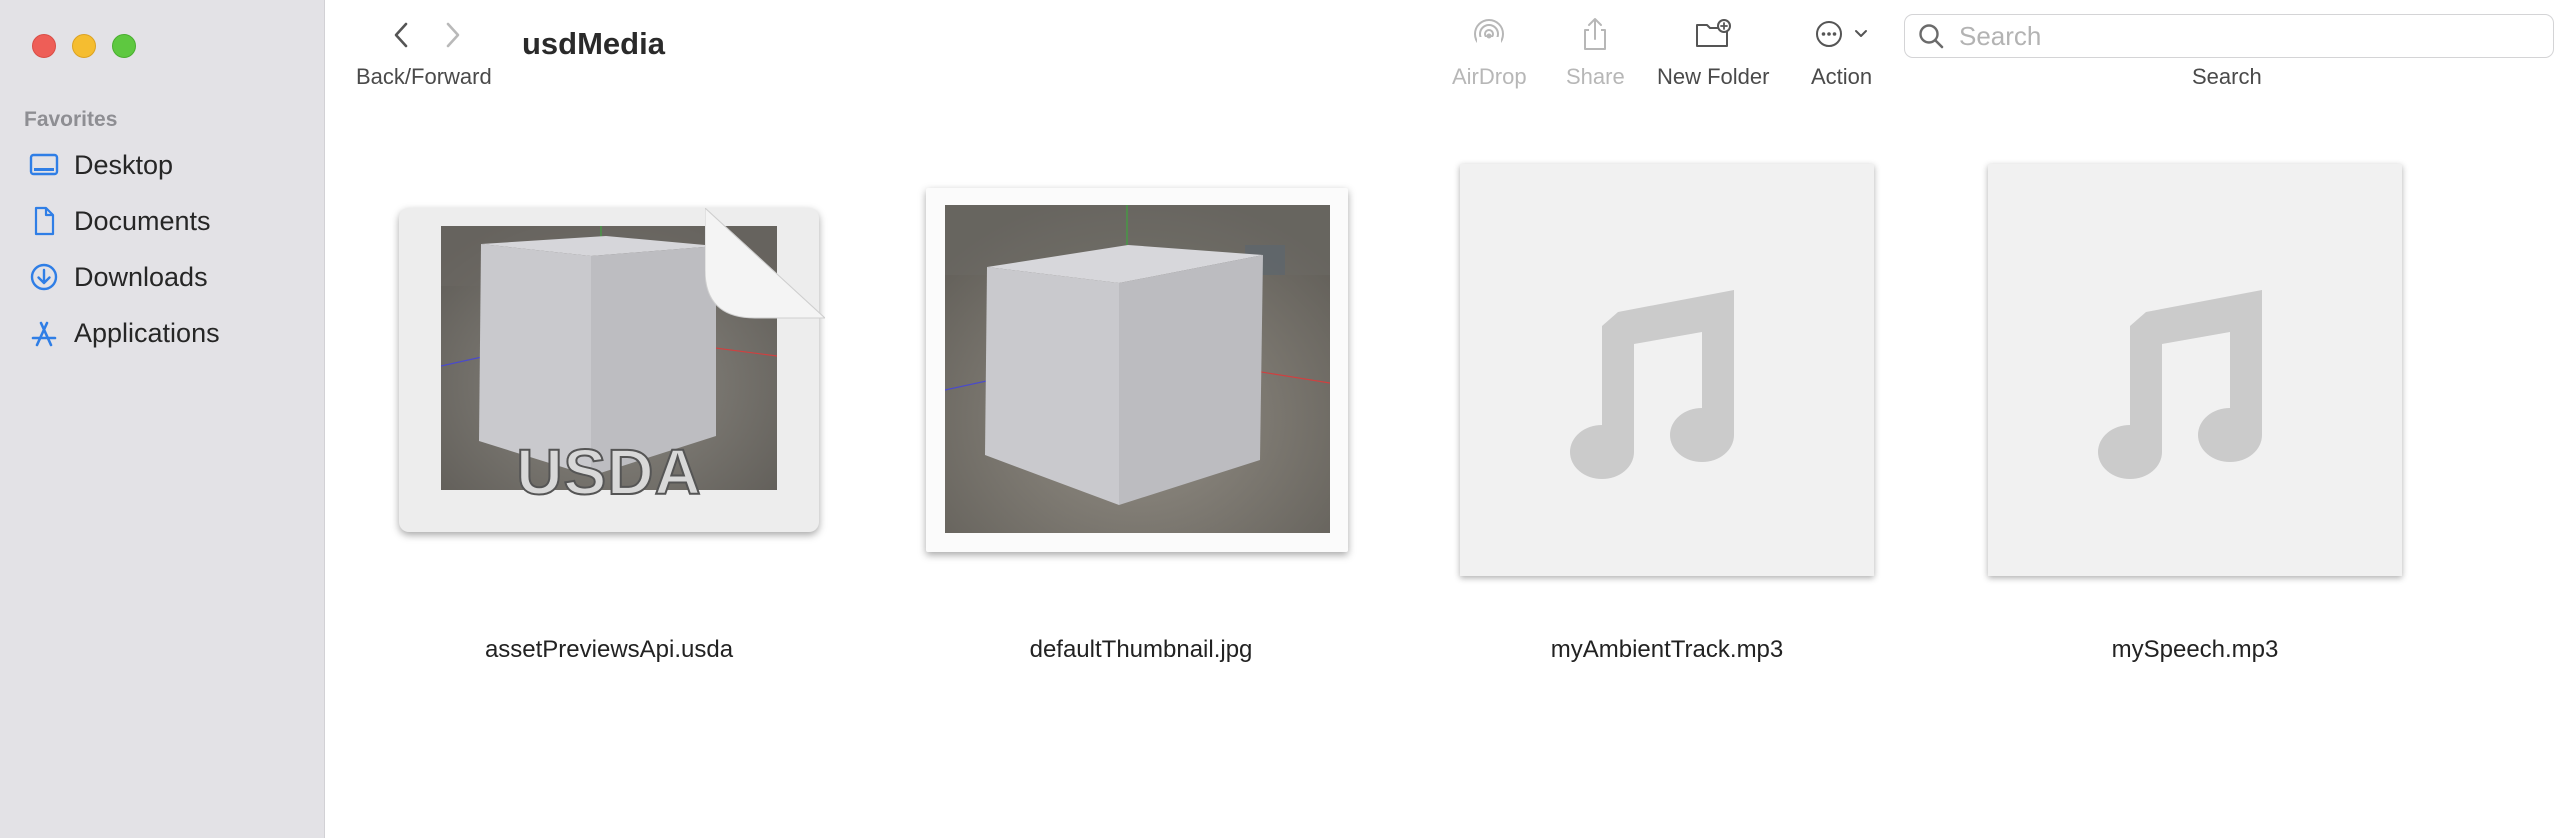 Image resolution: width=2566 pixels, height=838 pixels. I want to click on maximize-window-button, so click(124, 46).